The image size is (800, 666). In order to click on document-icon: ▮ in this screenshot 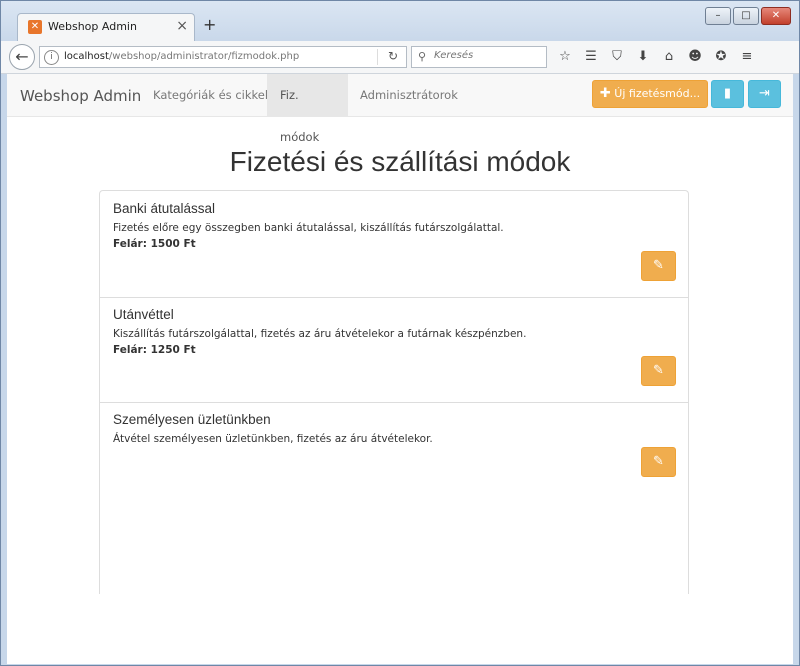, I will do `click(727, 93)`.